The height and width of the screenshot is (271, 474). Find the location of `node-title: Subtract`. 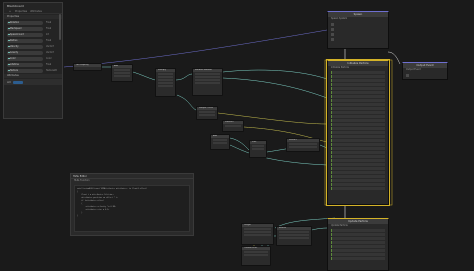

node-title: Subtract is located at coordinates (233, 122).